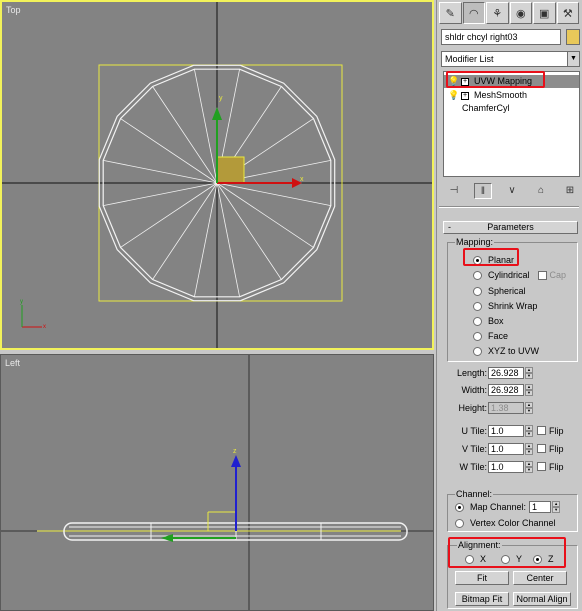 The height and width of the screenshot is (611, 582). What do you see at coordinates (477, 291) in the screenshot?
I see `radio-spherical` at bounding box center [477, 291].